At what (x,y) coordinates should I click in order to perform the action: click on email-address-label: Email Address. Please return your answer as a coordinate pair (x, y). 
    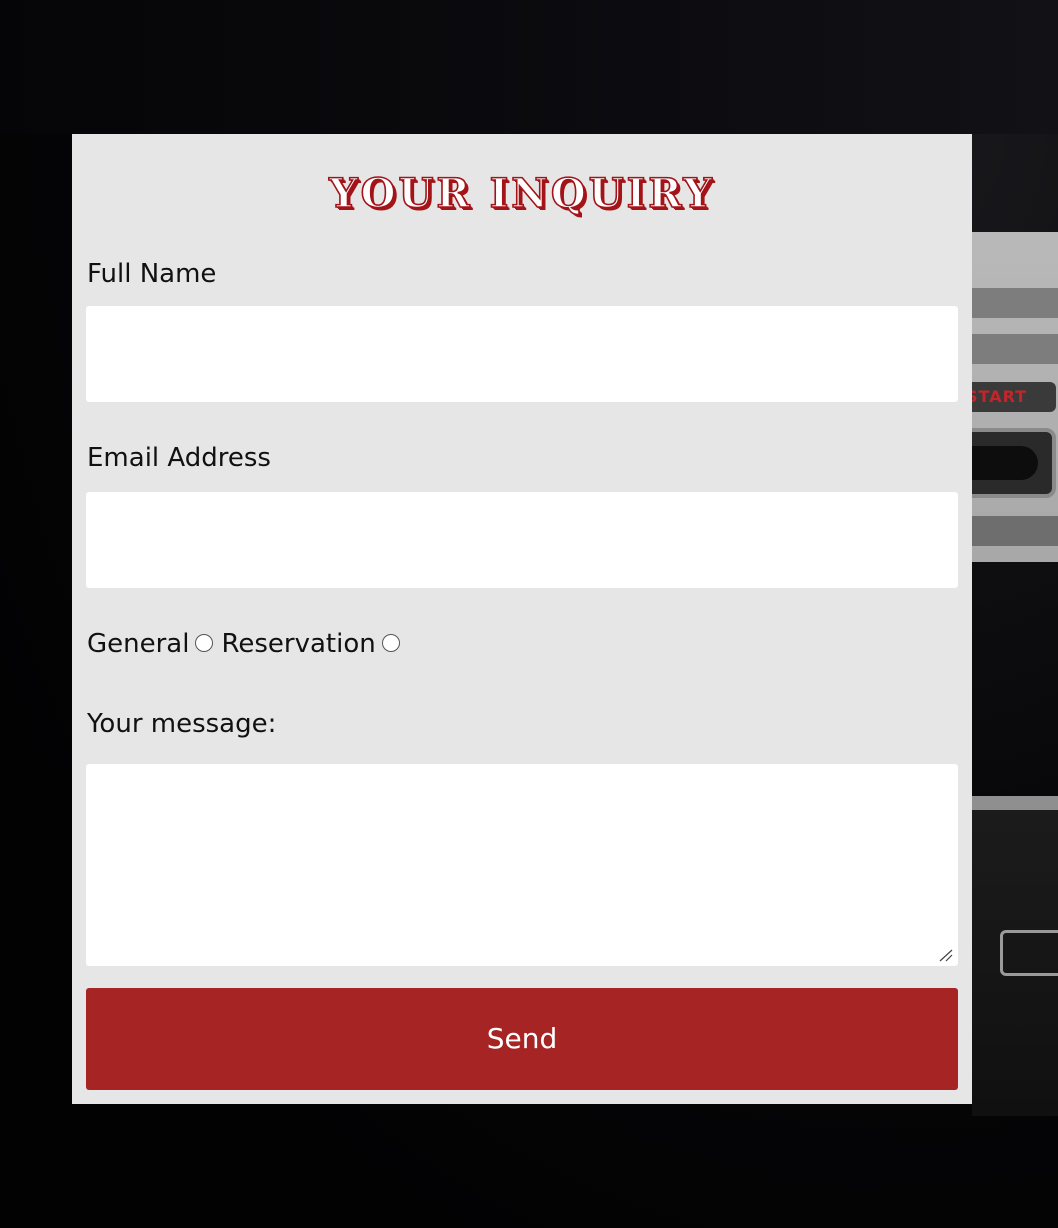
    Looking at the image, I should click on (179, 458).